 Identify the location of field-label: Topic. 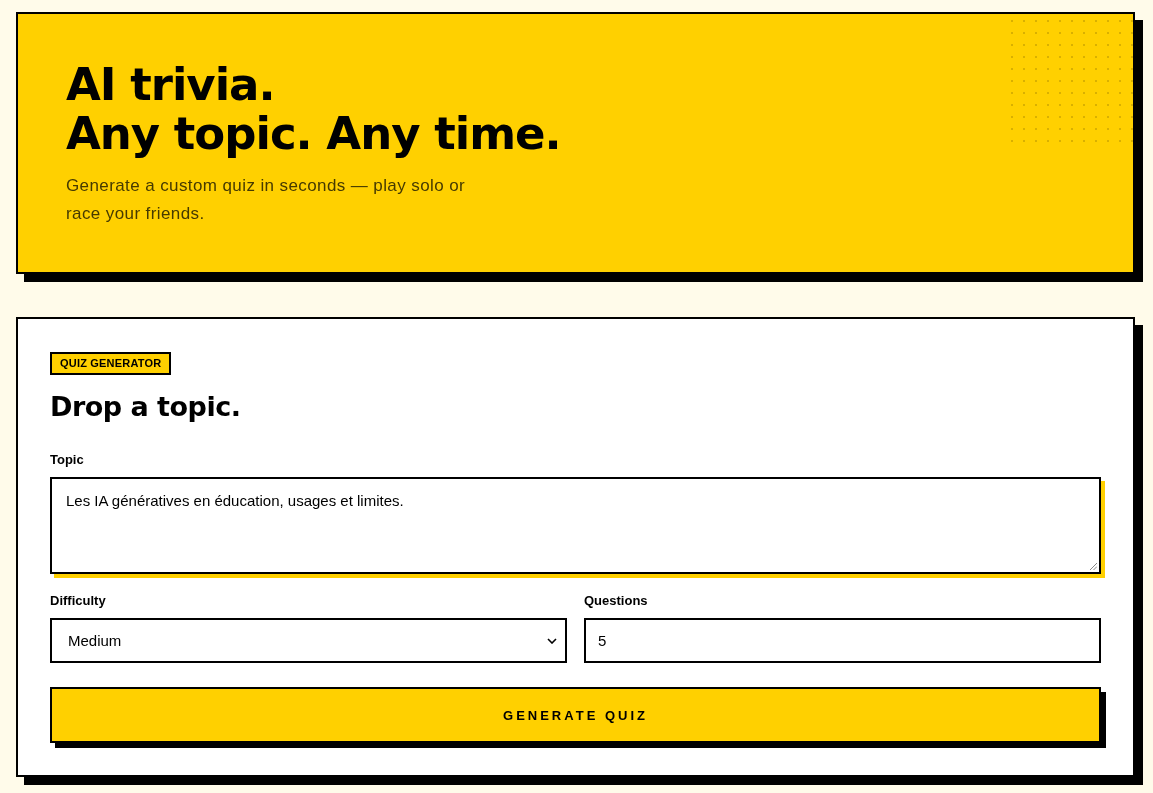
(67, 460).